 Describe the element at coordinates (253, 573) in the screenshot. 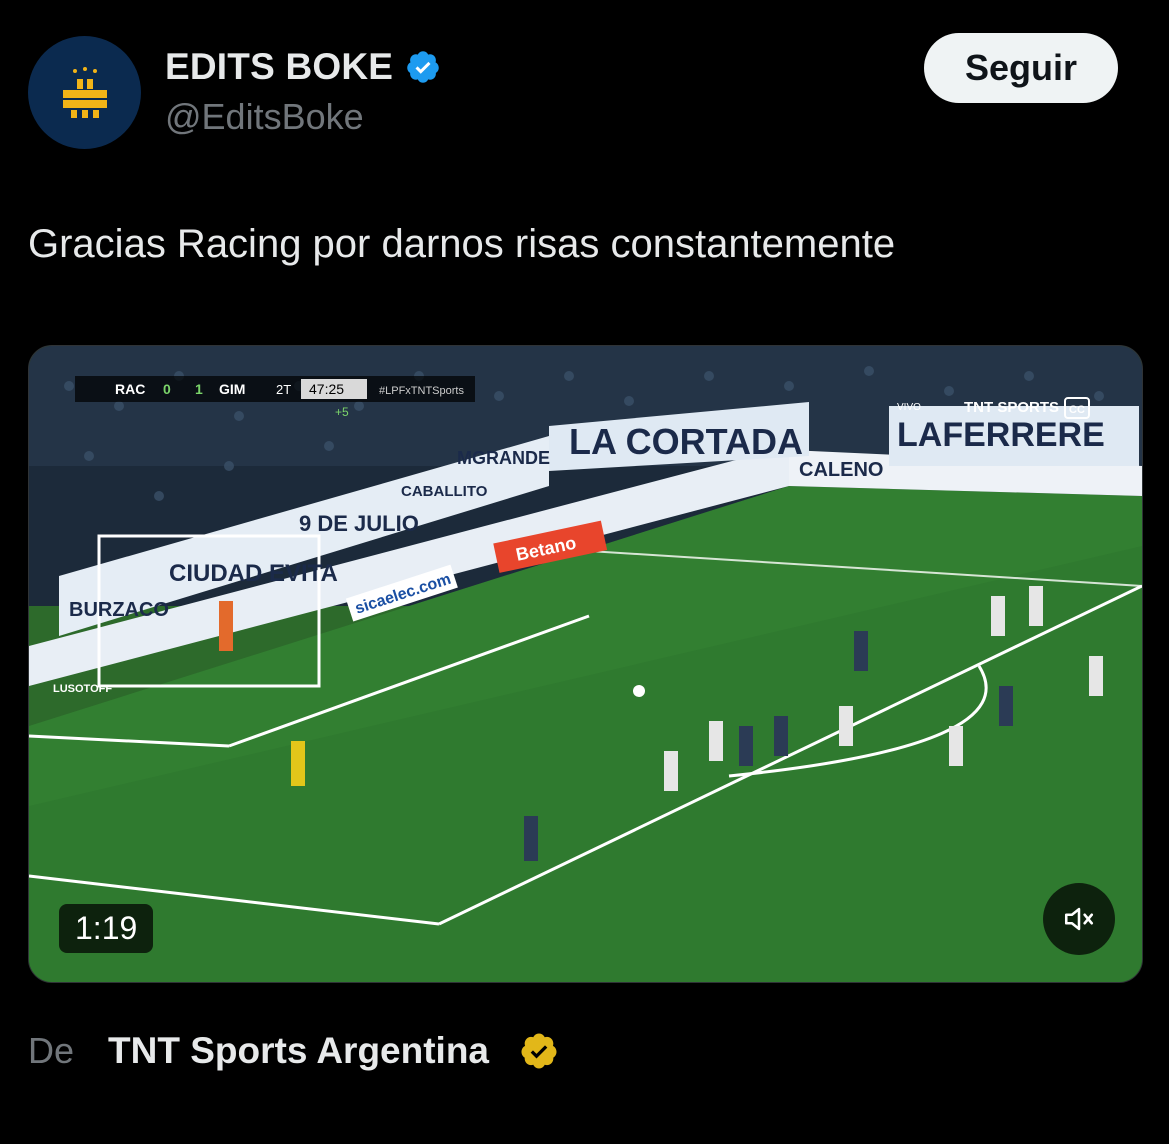

I see `banner-ciudad-evita: CIUDAD EVITA` at that location.